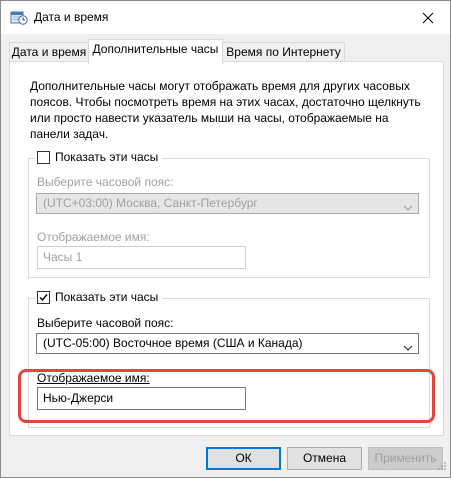 Image resolution: width=451 pixels, height=478 pixels. What do you see at coordinates (141, 257) in the screenshot?
I see `clock1-display-name-input: Часы 1` at bounding box center [141, 257].